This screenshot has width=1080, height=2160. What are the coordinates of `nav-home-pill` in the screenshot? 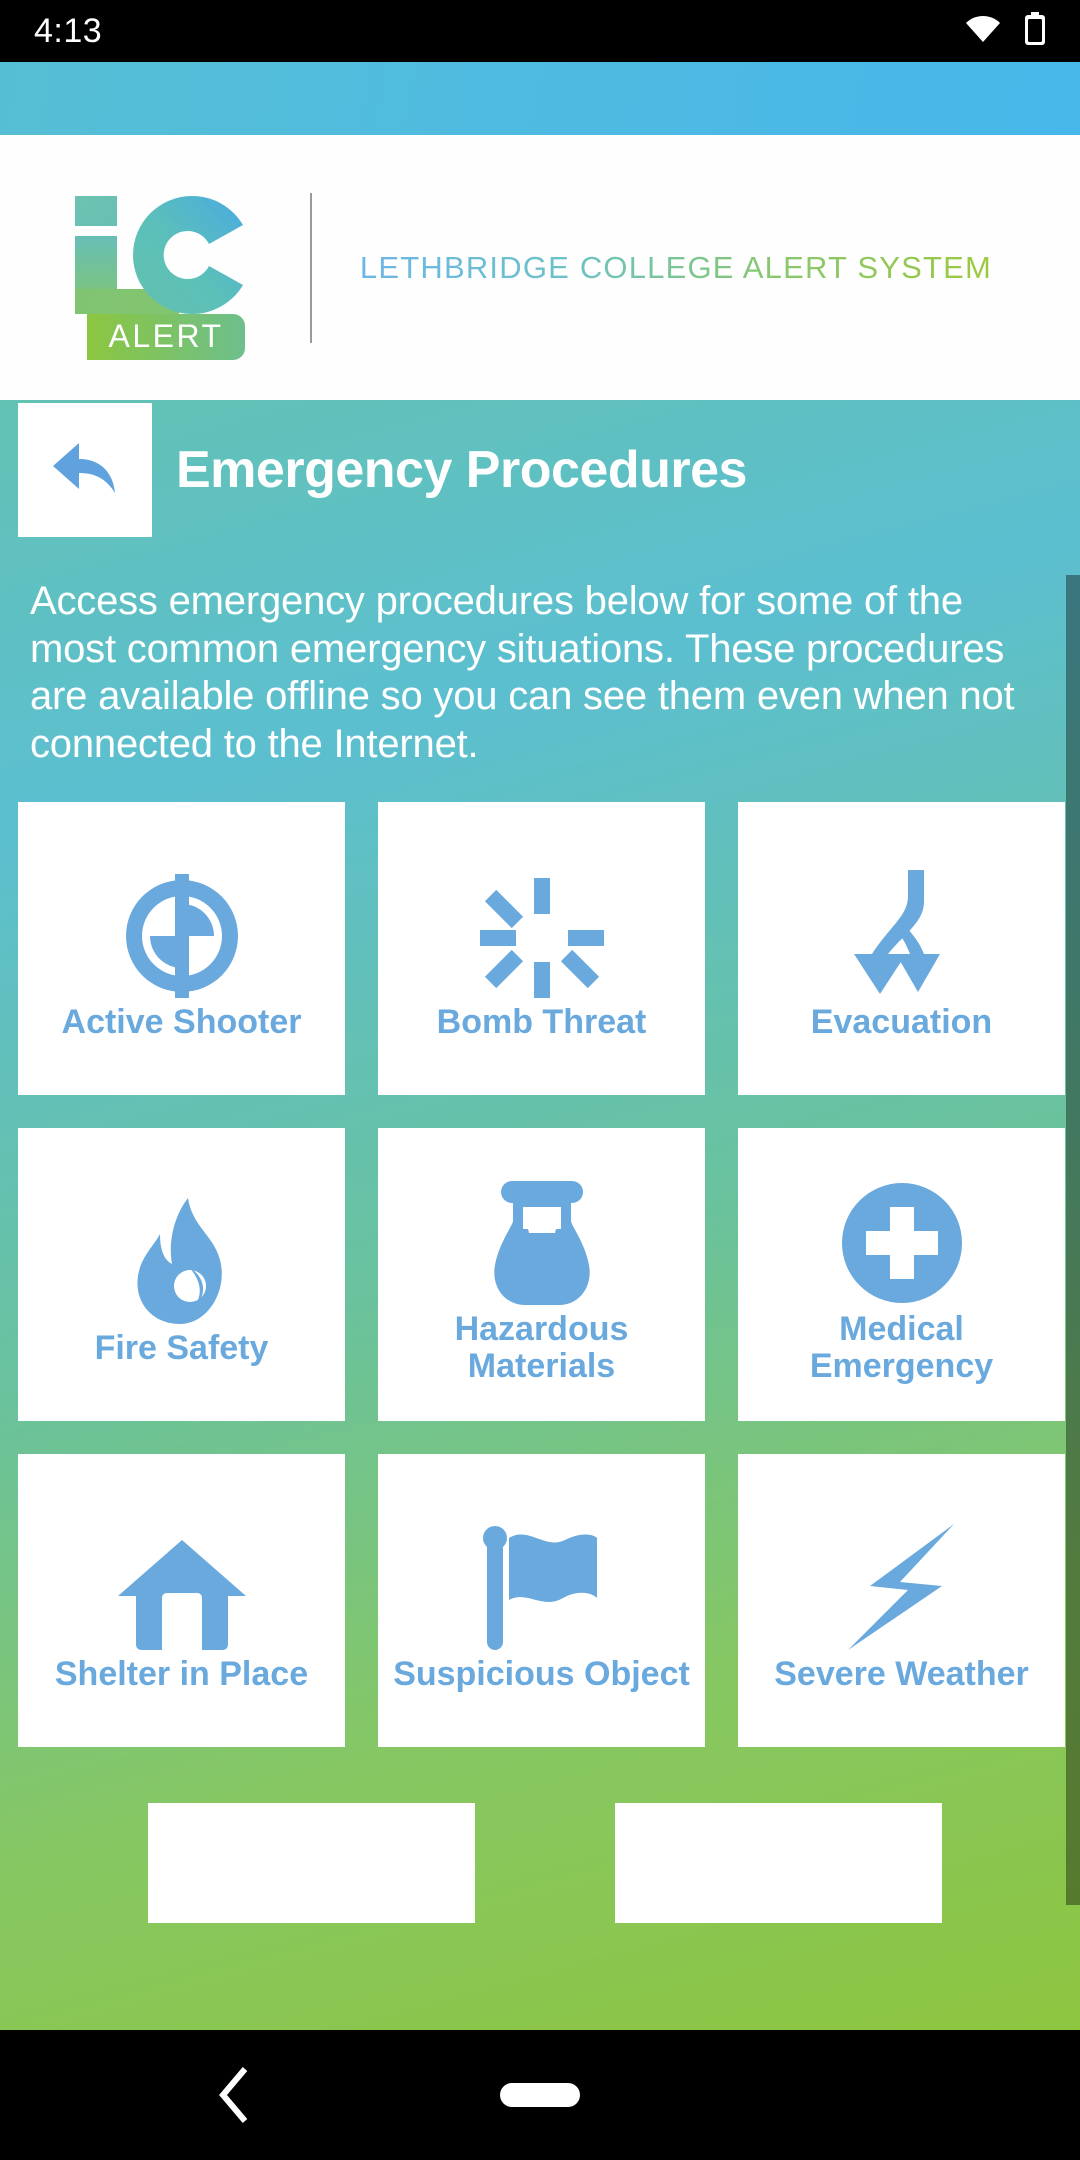 It's located at (540, 2095).